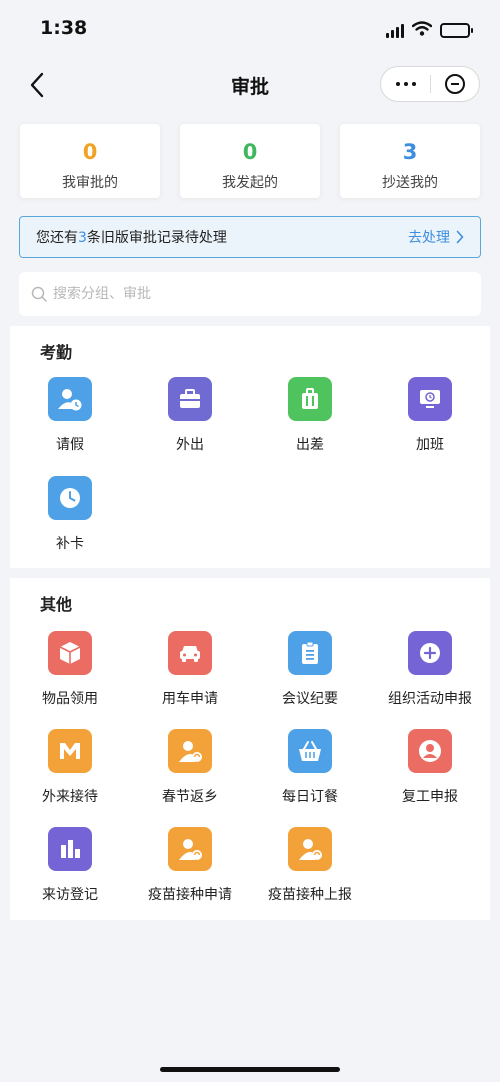 The height and width of the screenshot is (1082, 500). Describe the element at coordinates (310, 653) in the screenshot. I see `clipboard-icon` at that location.